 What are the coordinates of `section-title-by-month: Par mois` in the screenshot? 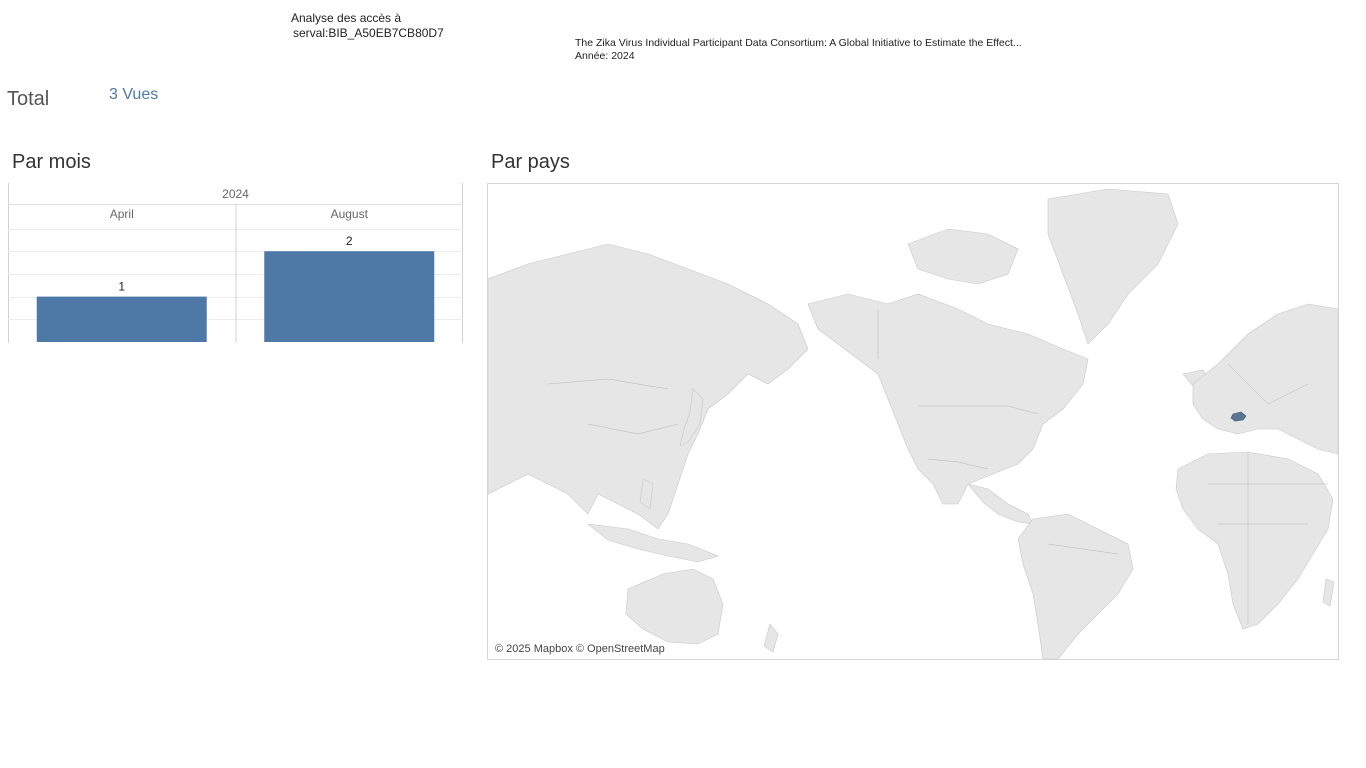 It's located at (51, 162).